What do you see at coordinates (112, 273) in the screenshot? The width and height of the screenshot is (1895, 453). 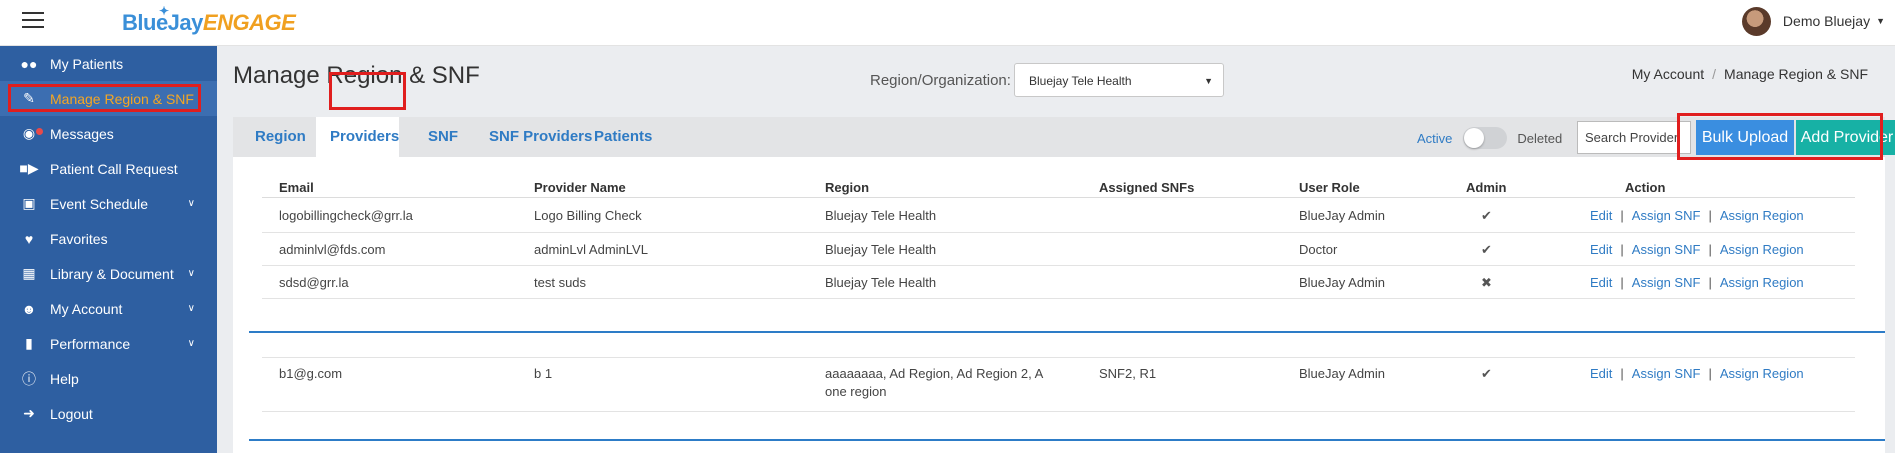 I see `sidebar-item-label: Library & Document` at bounding box center [112, 273].